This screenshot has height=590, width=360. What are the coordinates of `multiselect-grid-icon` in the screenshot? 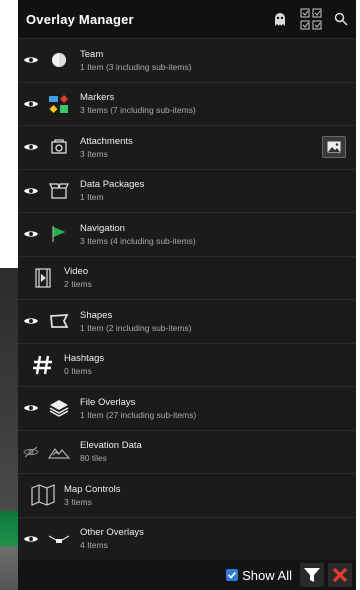 It's located at (311, 19).